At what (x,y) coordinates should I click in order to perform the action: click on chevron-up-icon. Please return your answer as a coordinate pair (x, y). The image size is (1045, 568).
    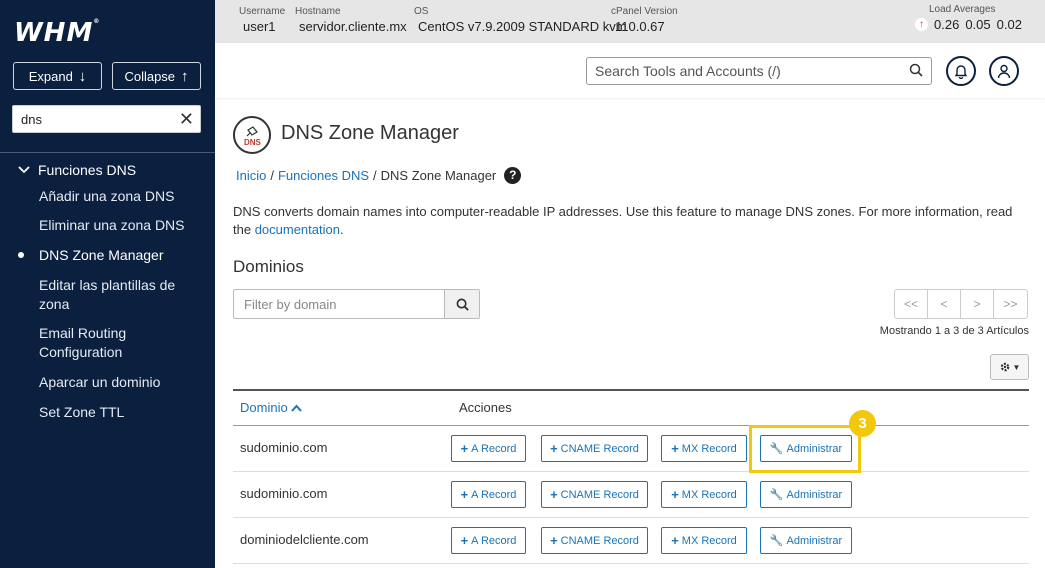
    Looking at the image, I should click on (296, 408).